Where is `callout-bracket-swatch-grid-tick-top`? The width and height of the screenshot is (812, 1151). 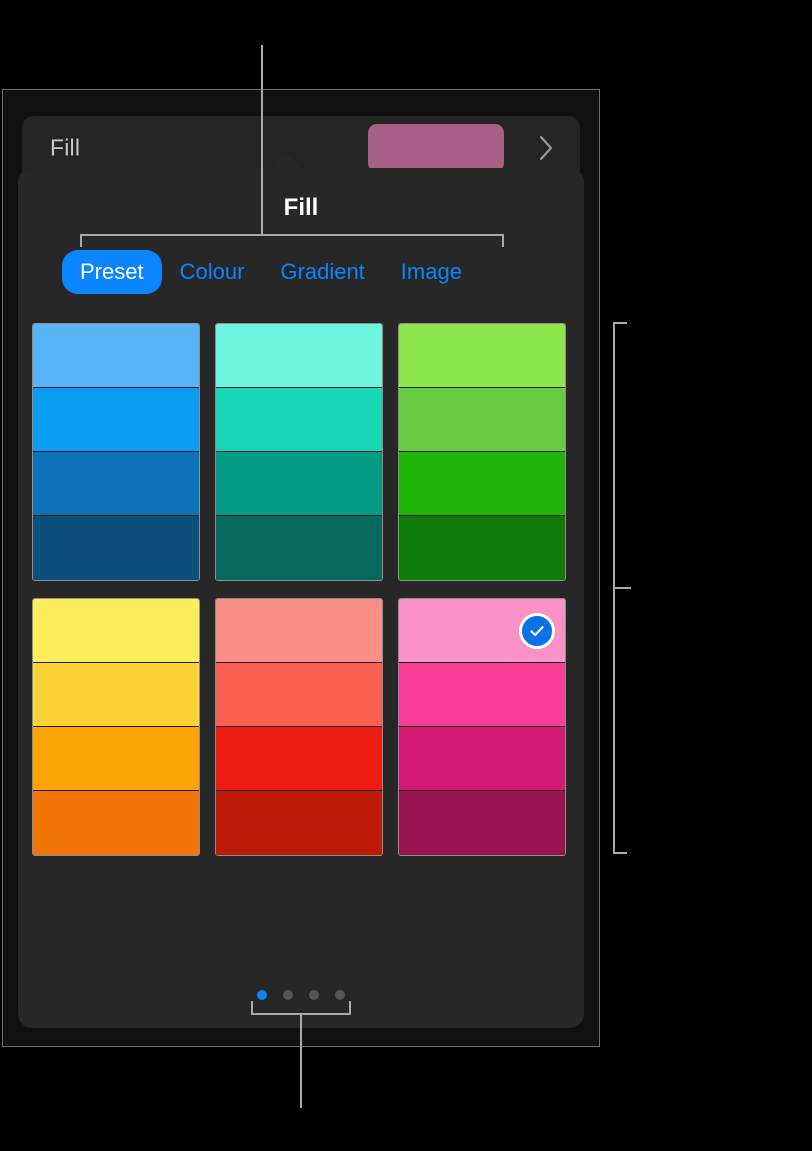 callout-bracket-swatch-grid-tick-top is located at coordinates (620, 323).